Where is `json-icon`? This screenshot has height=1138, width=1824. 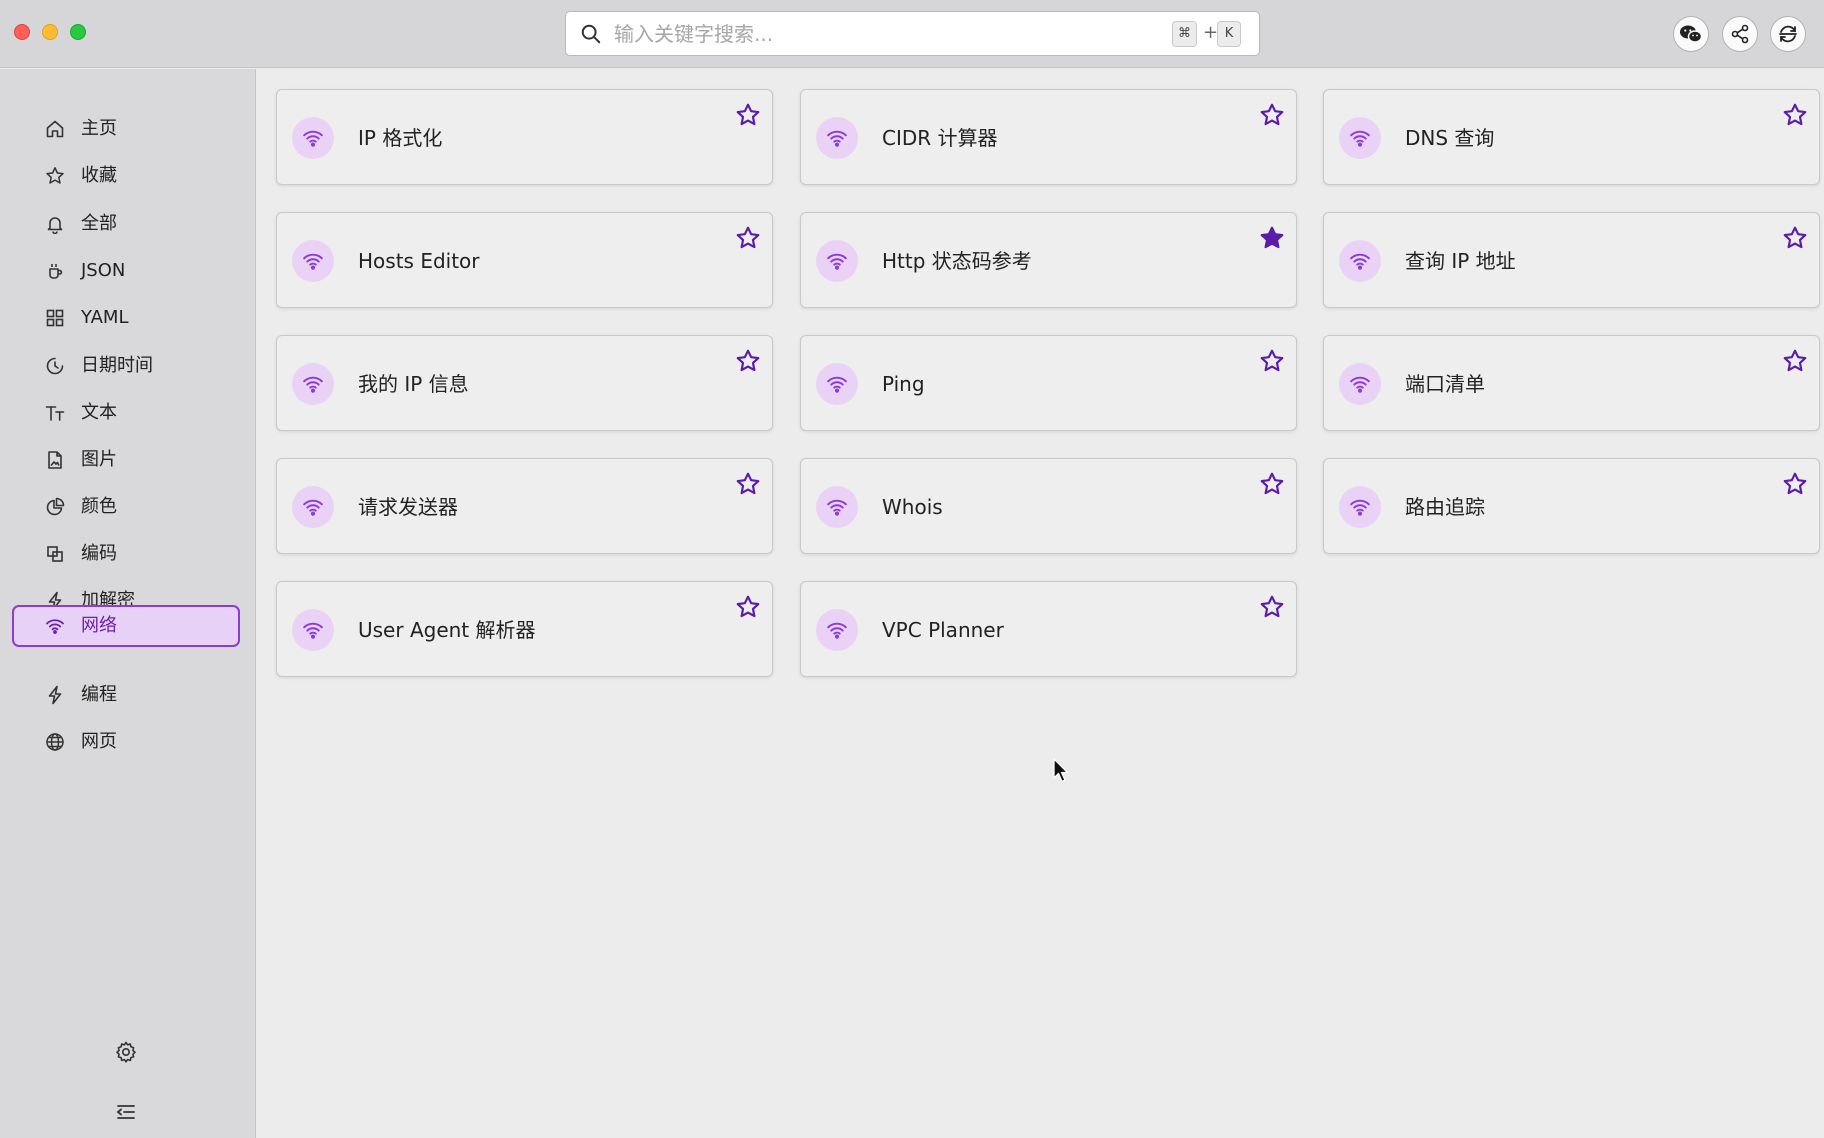 json-icon is located at coordinates (56, 271).